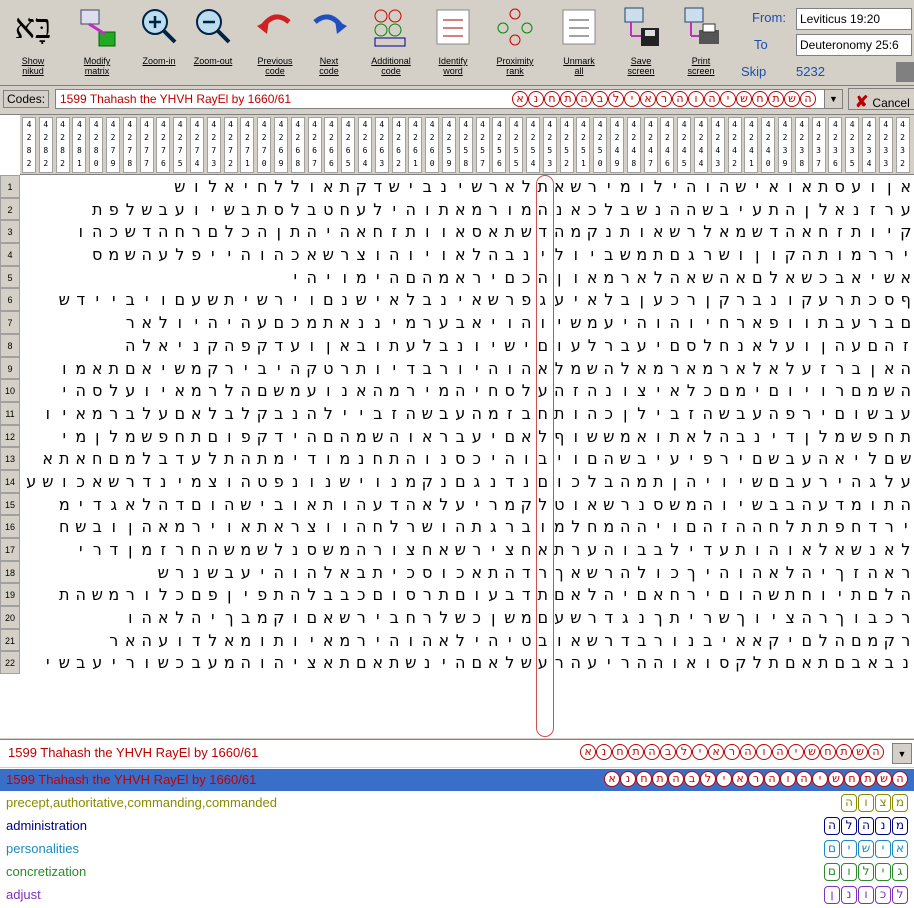  I want to click on unmark-all-button: Unmark all, so click(579, 43).